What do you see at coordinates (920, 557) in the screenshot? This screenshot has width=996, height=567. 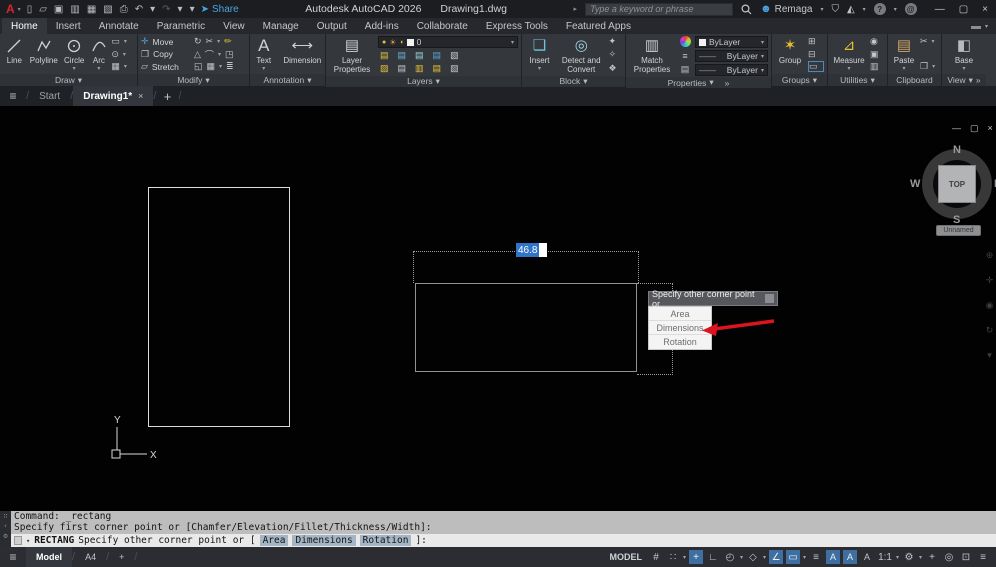 I see `gear-dropdown-icon: ▾` at bounding box center [920, 557].